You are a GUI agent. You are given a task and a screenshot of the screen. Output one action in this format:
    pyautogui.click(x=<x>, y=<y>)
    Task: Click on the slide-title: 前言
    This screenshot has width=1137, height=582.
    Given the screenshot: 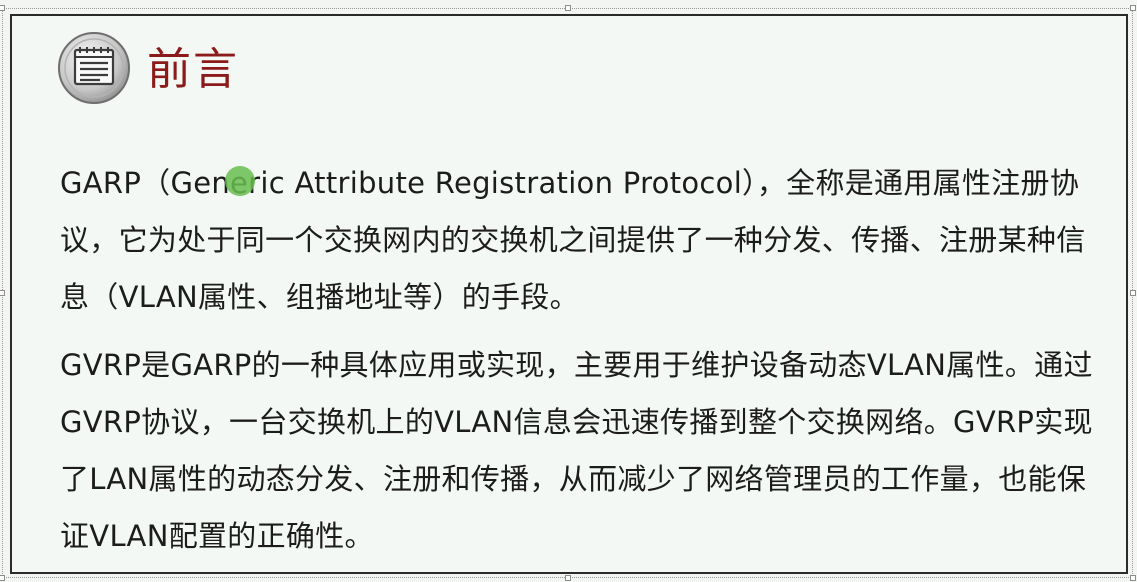 What is the action you would take?
    pyautogui.click(x=193, y=69)
    